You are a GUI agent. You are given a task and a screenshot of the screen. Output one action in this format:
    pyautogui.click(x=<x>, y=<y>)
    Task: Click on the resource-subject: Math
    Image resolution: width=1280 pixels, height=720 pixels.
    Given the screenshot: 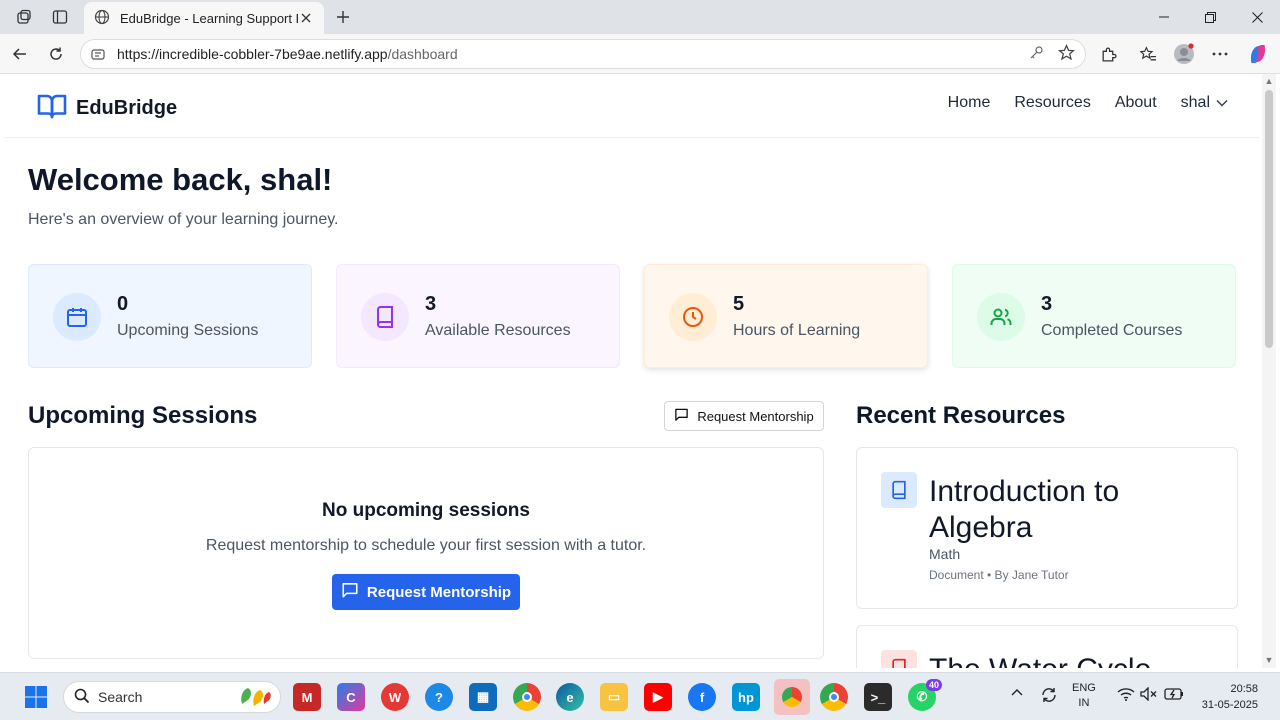 What is the action you would take?
    pyautogui.click(x=945, y=554)
    